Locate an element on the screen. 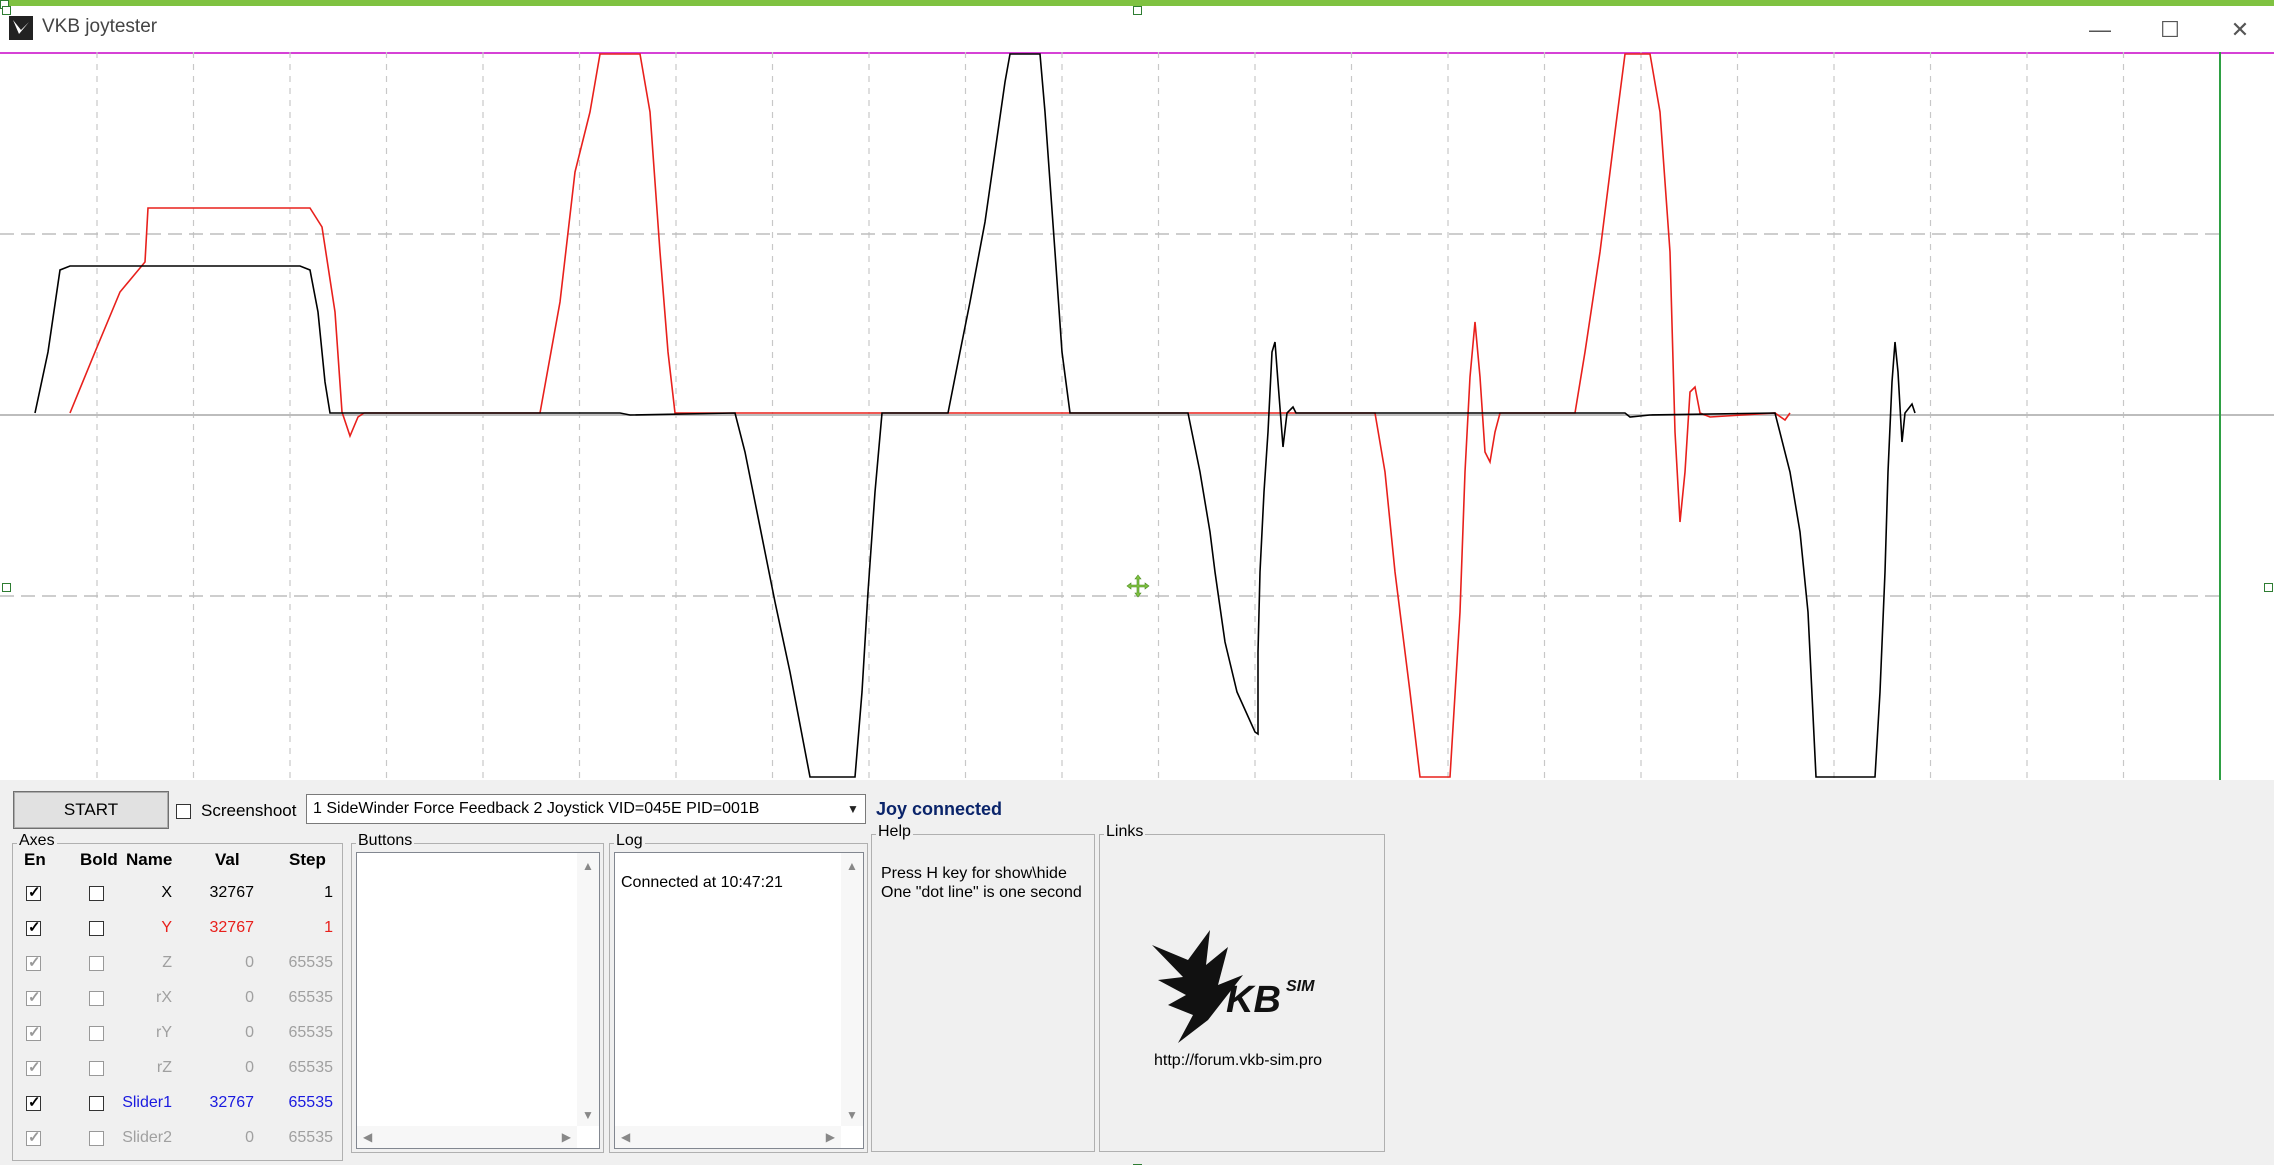 The height and width of the screenshot is (1165, 2274). axes-header-step: Step is located at coordinates (307, 859).